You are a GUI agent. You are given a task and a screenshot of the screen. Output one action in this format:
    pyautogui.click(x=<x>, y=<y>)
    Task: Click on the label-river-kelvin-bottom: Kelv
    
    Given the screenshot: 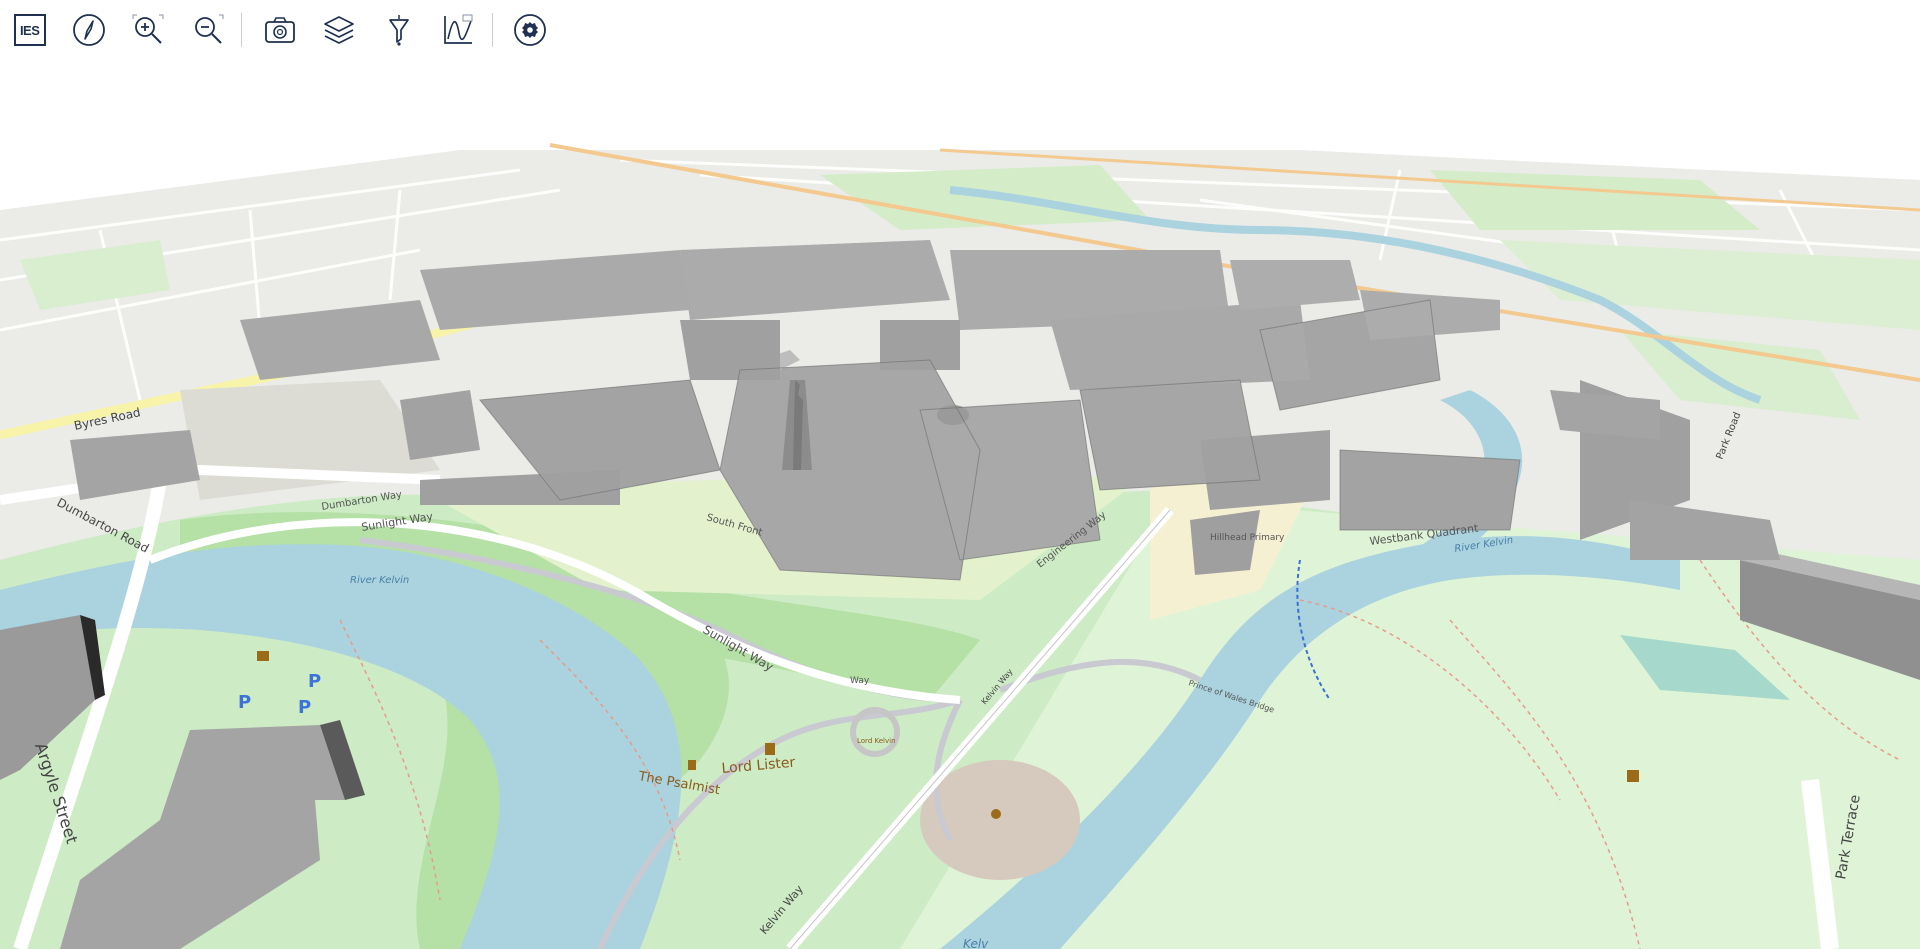 What is the action you would take?
    pyautogui.click(x=976, y=943)
    